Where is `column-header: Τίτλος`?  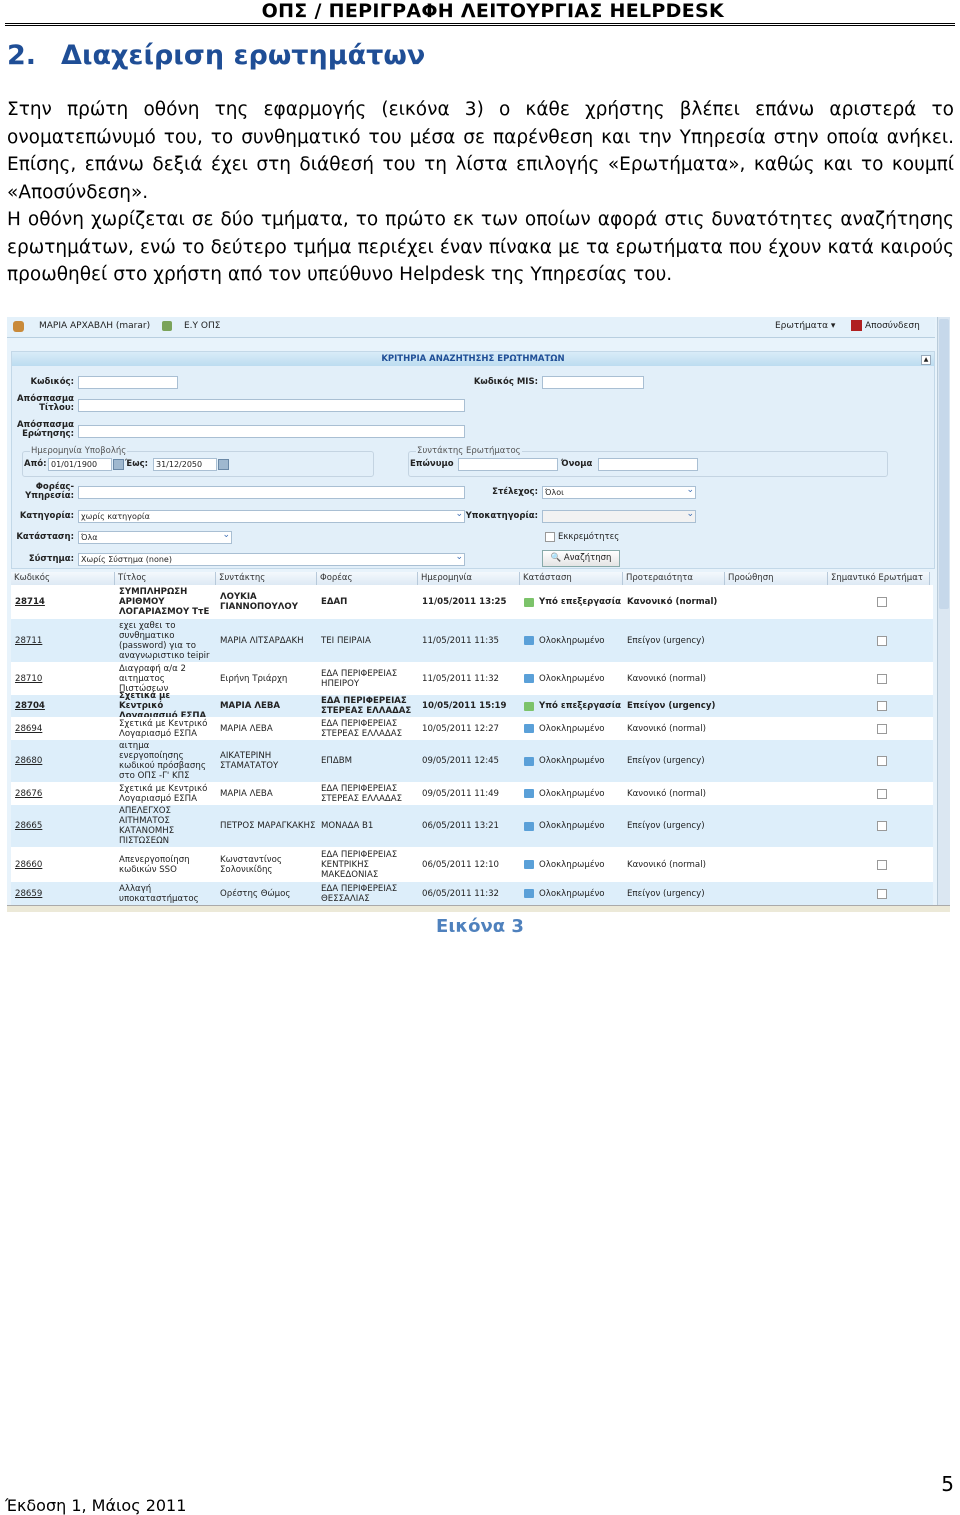 column-header: Τίτλος is located at coordinates (165, 578).